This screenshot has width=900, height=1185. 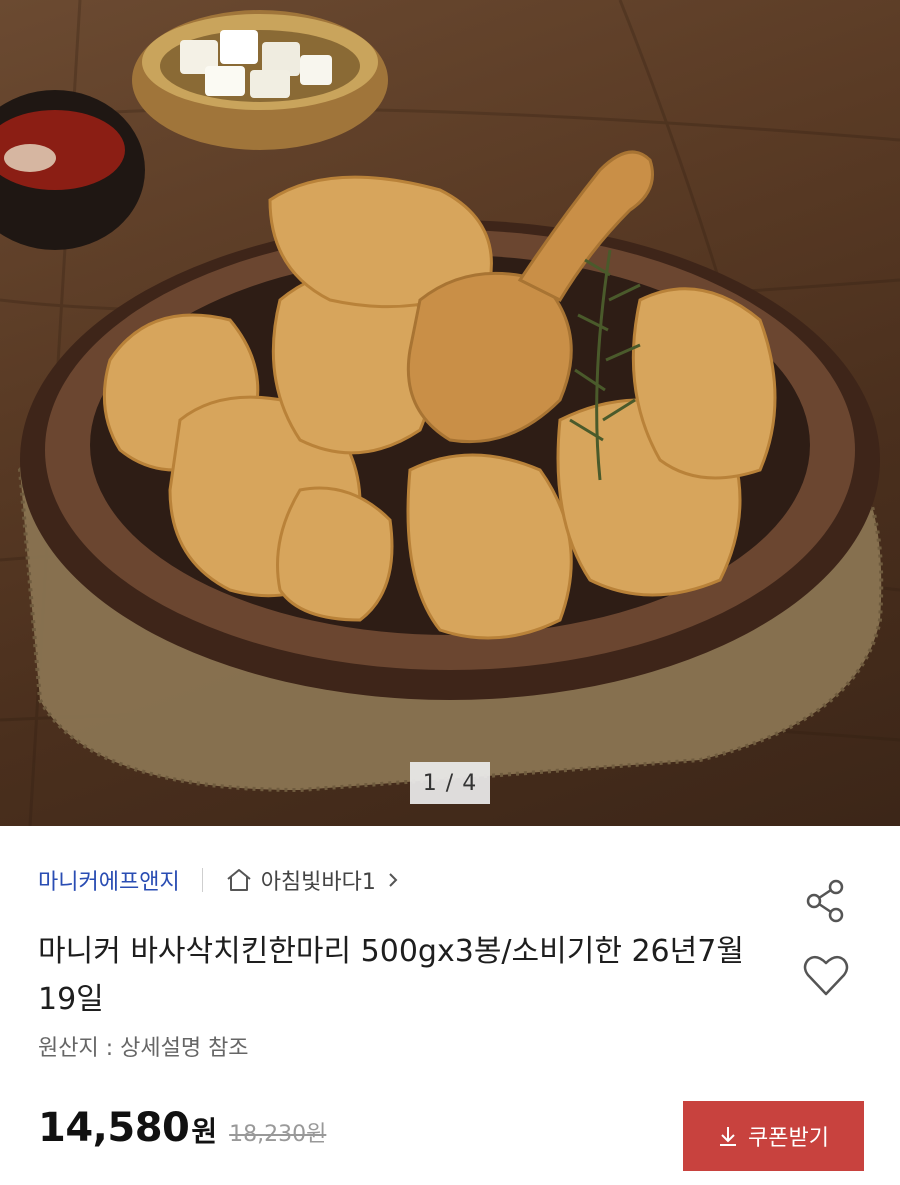 I want to click on heart-icon, so click(x=826, y=975).